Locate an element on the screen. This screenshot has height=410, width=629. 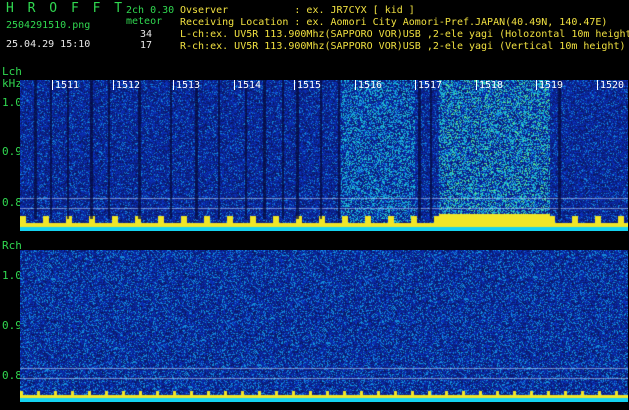
lch-minute-label: 1519 is located at coordinates (551, 85).